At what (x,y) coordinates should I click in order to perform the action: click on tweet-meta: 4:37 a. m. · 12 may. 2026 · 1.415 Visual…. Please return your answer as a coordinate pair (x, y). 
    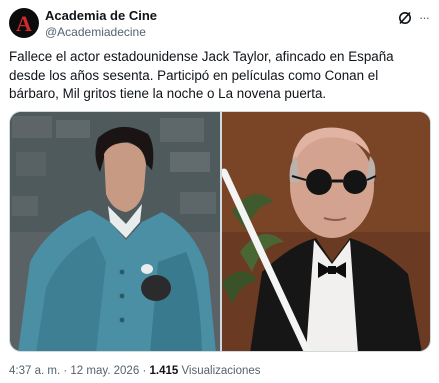
    Looking at the image, I should click on (135, 371).